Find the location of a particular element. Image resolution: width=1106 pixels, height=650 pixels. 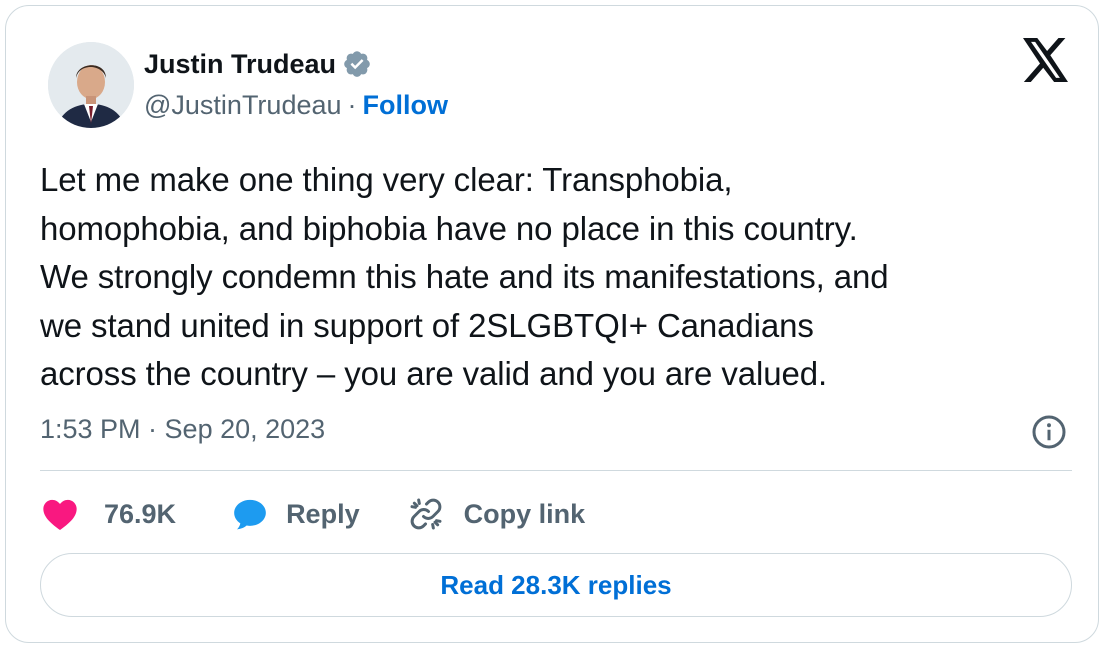

info-icon is located at coordinates (1049, 432).